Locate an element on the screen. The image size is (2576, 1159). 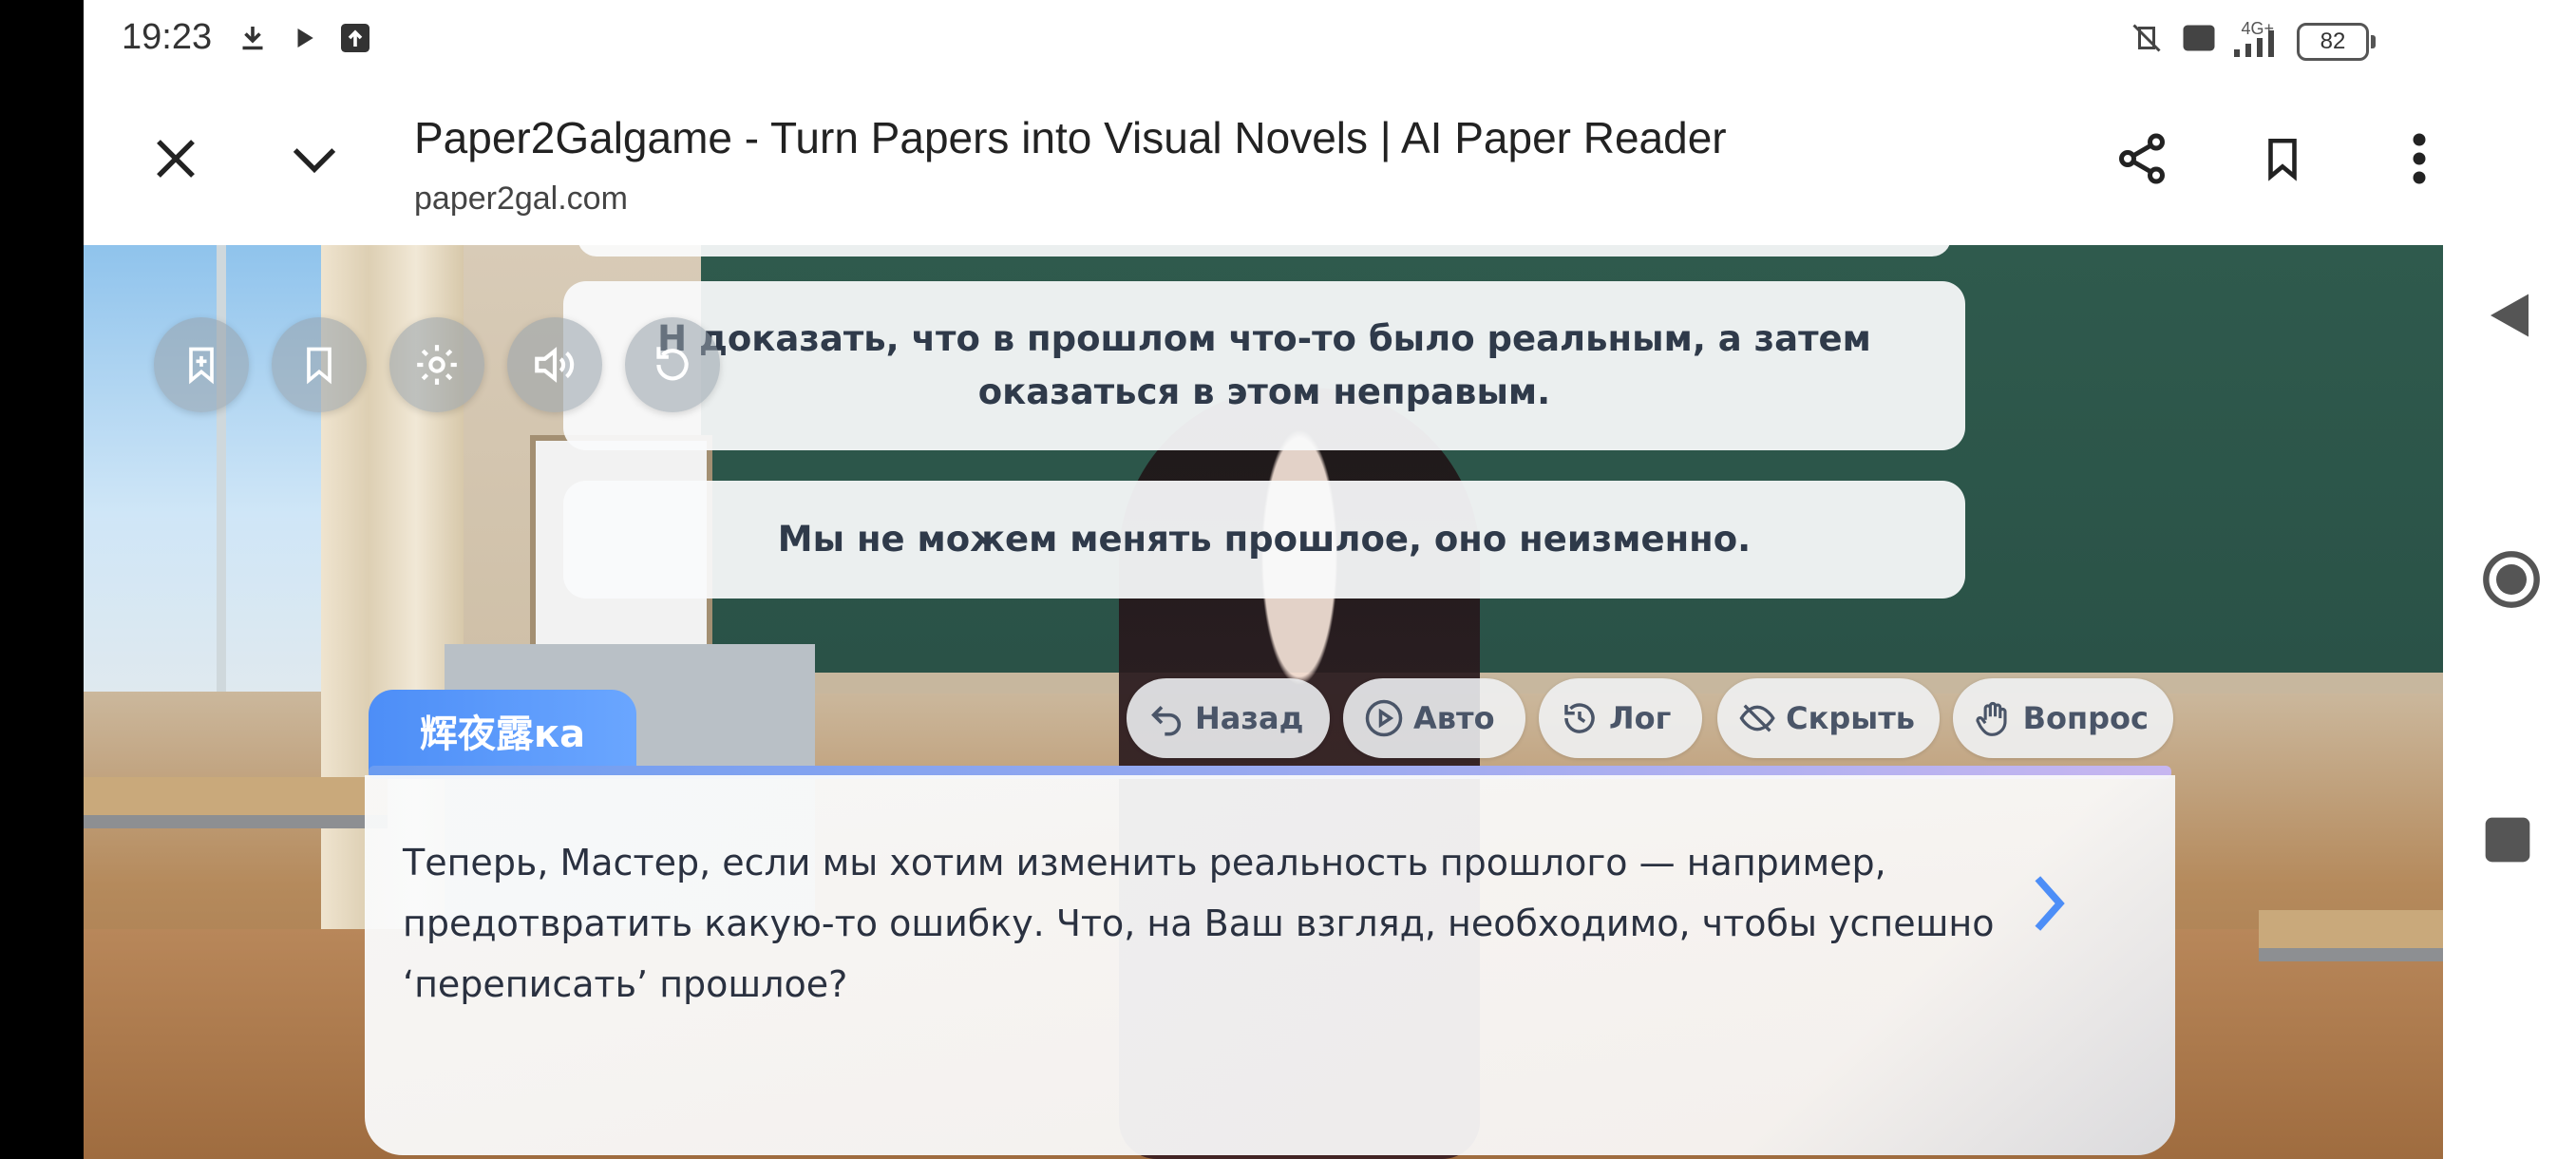
minimize-button is located at coordinates (314, 158).